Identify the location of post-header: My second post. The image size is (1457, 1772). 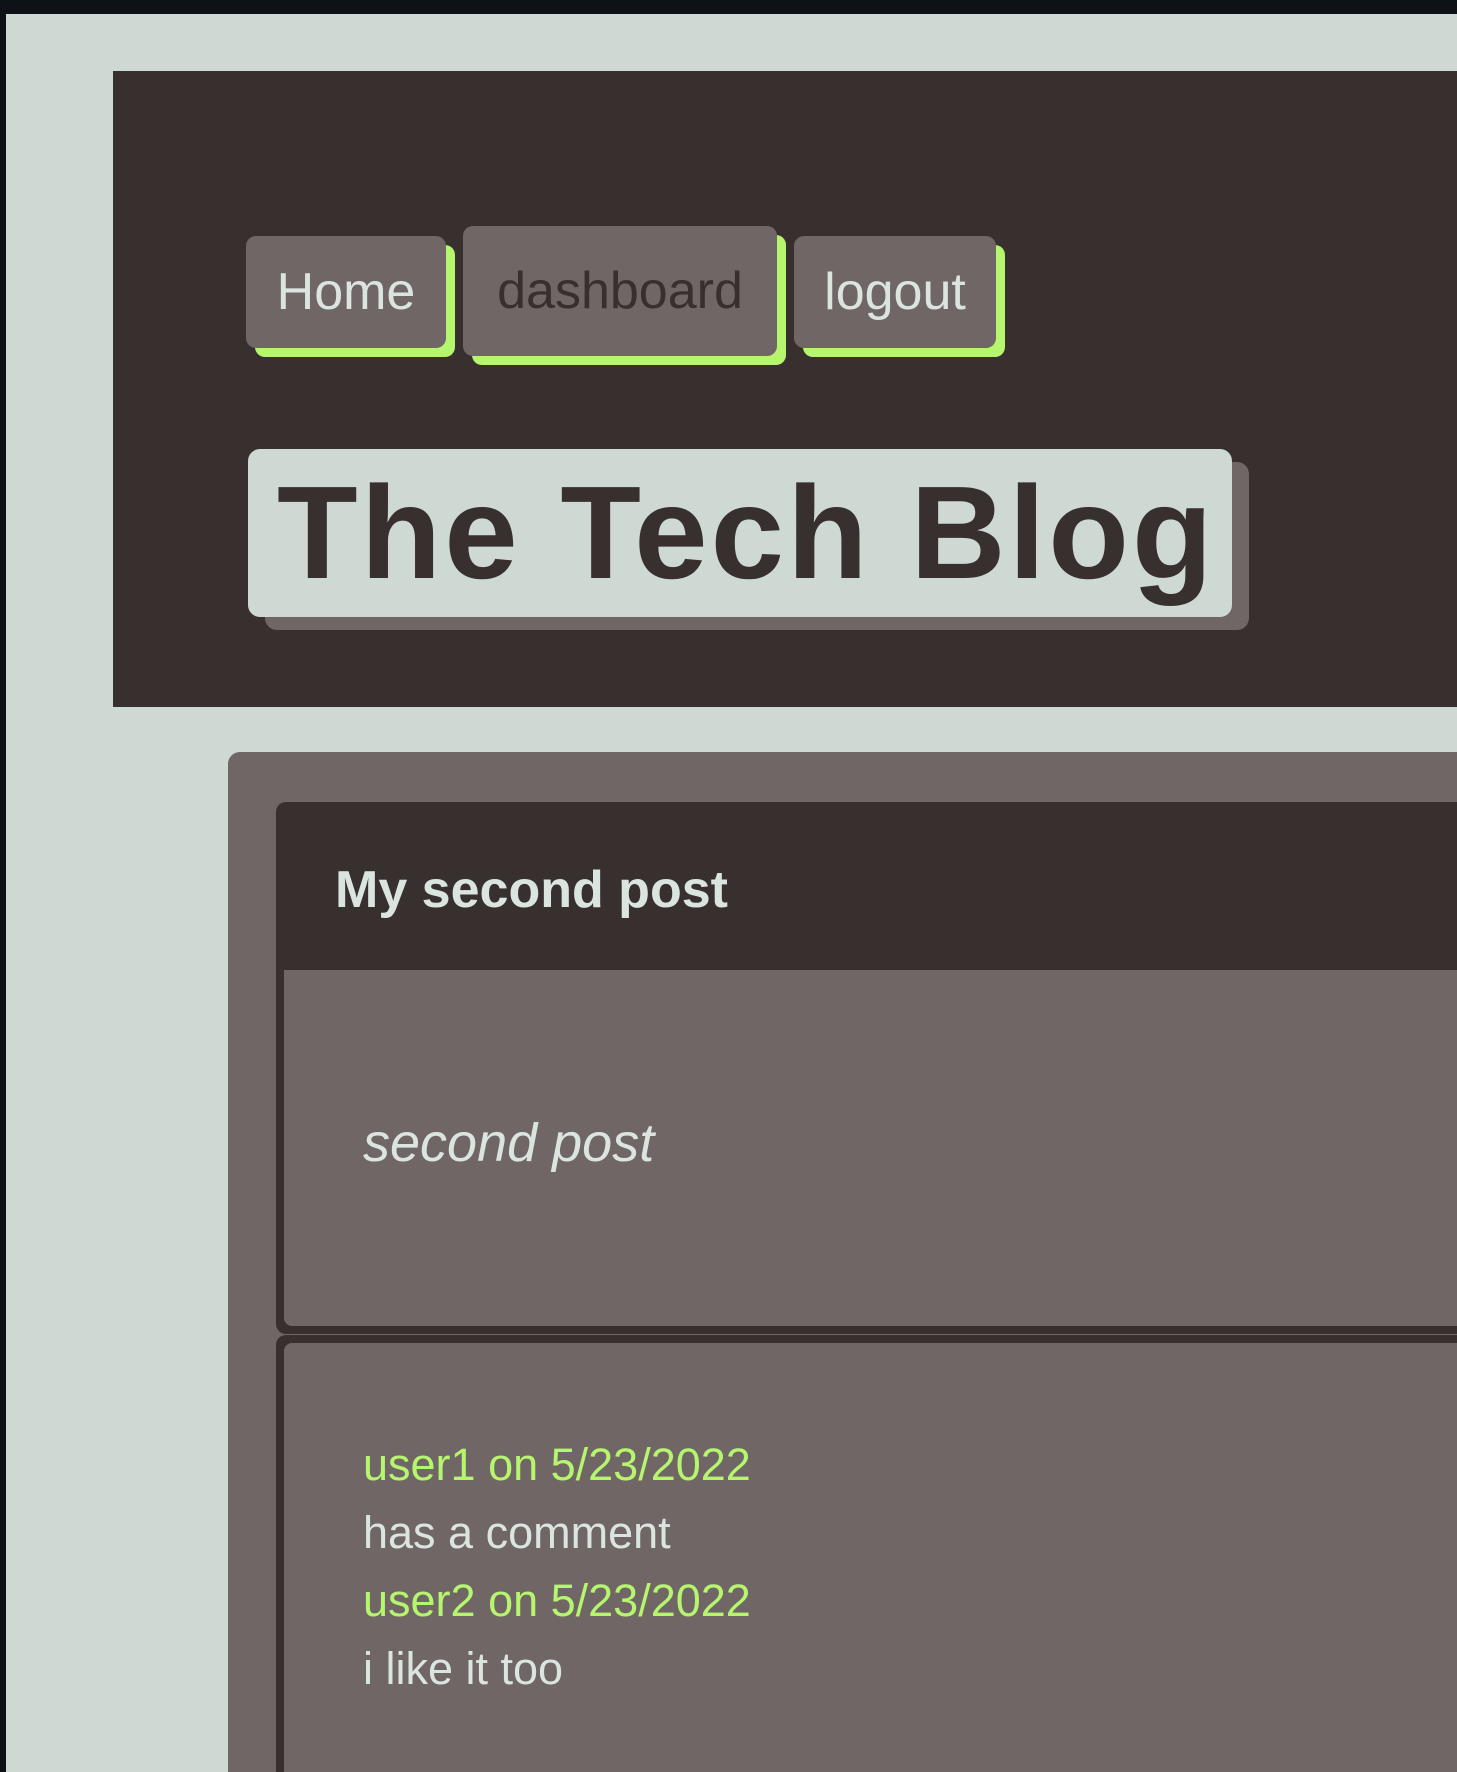
(870, 890).